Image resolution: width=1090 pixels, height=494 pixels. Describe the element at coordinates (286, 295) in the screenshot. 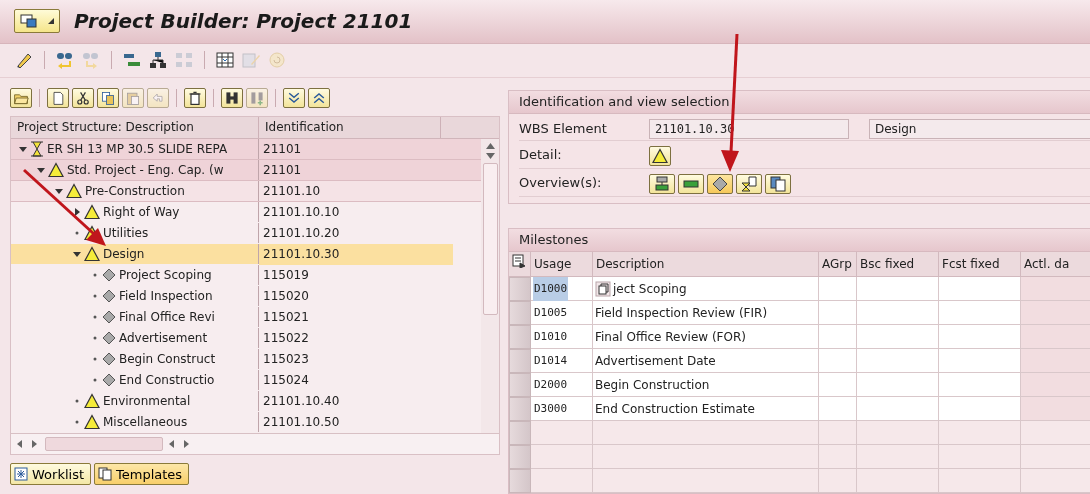

I see `tree-node-id: 115020` at that location.